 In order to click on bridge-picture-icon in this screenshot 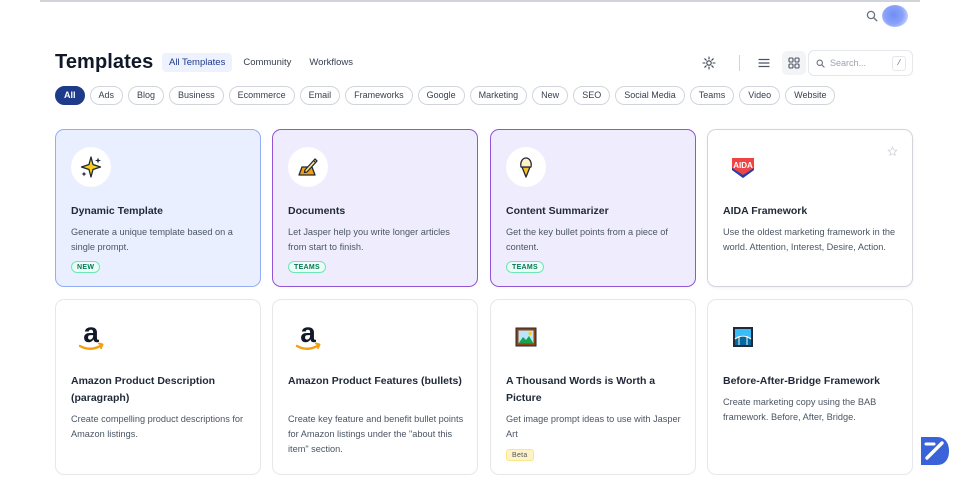, I will do `click(743, 337)`.